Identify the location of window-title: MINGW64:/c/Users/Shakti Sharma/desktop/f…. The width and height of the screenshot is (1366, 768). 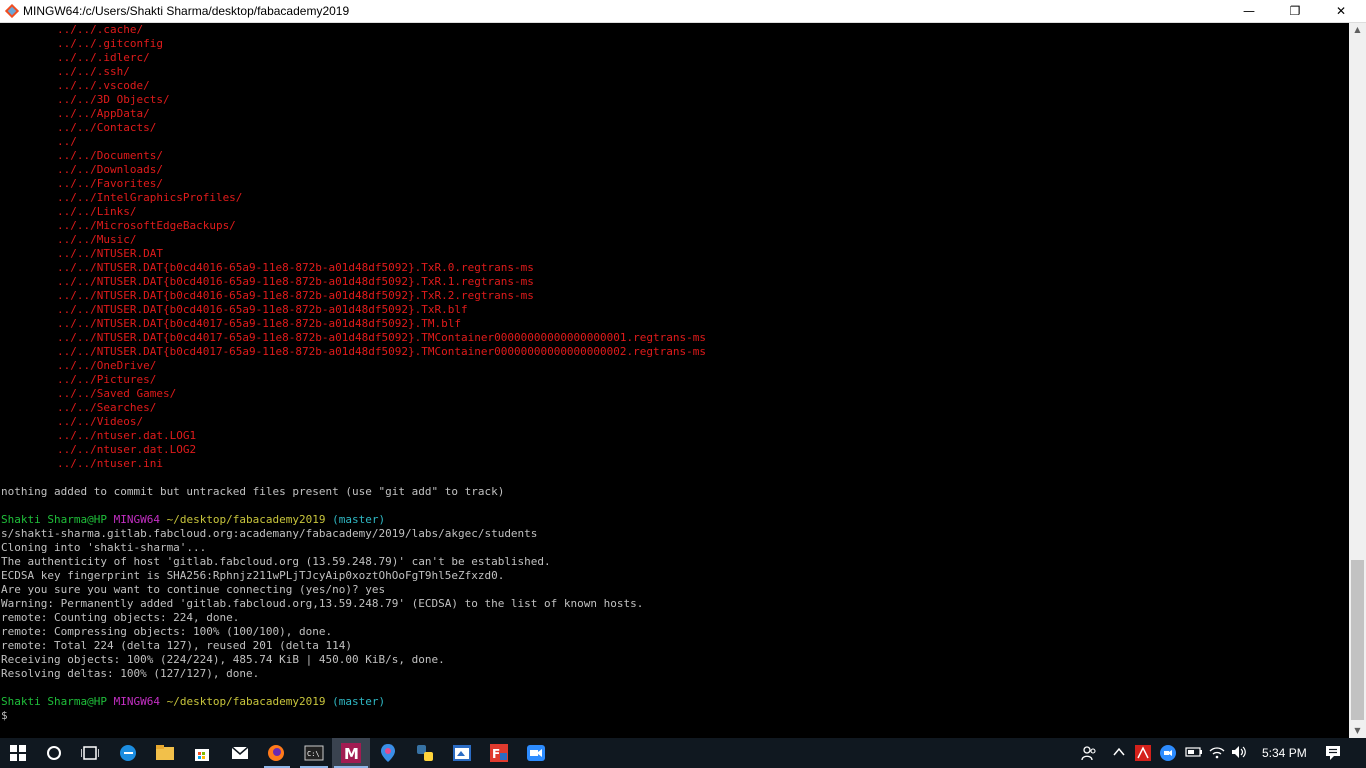
(186, 11).